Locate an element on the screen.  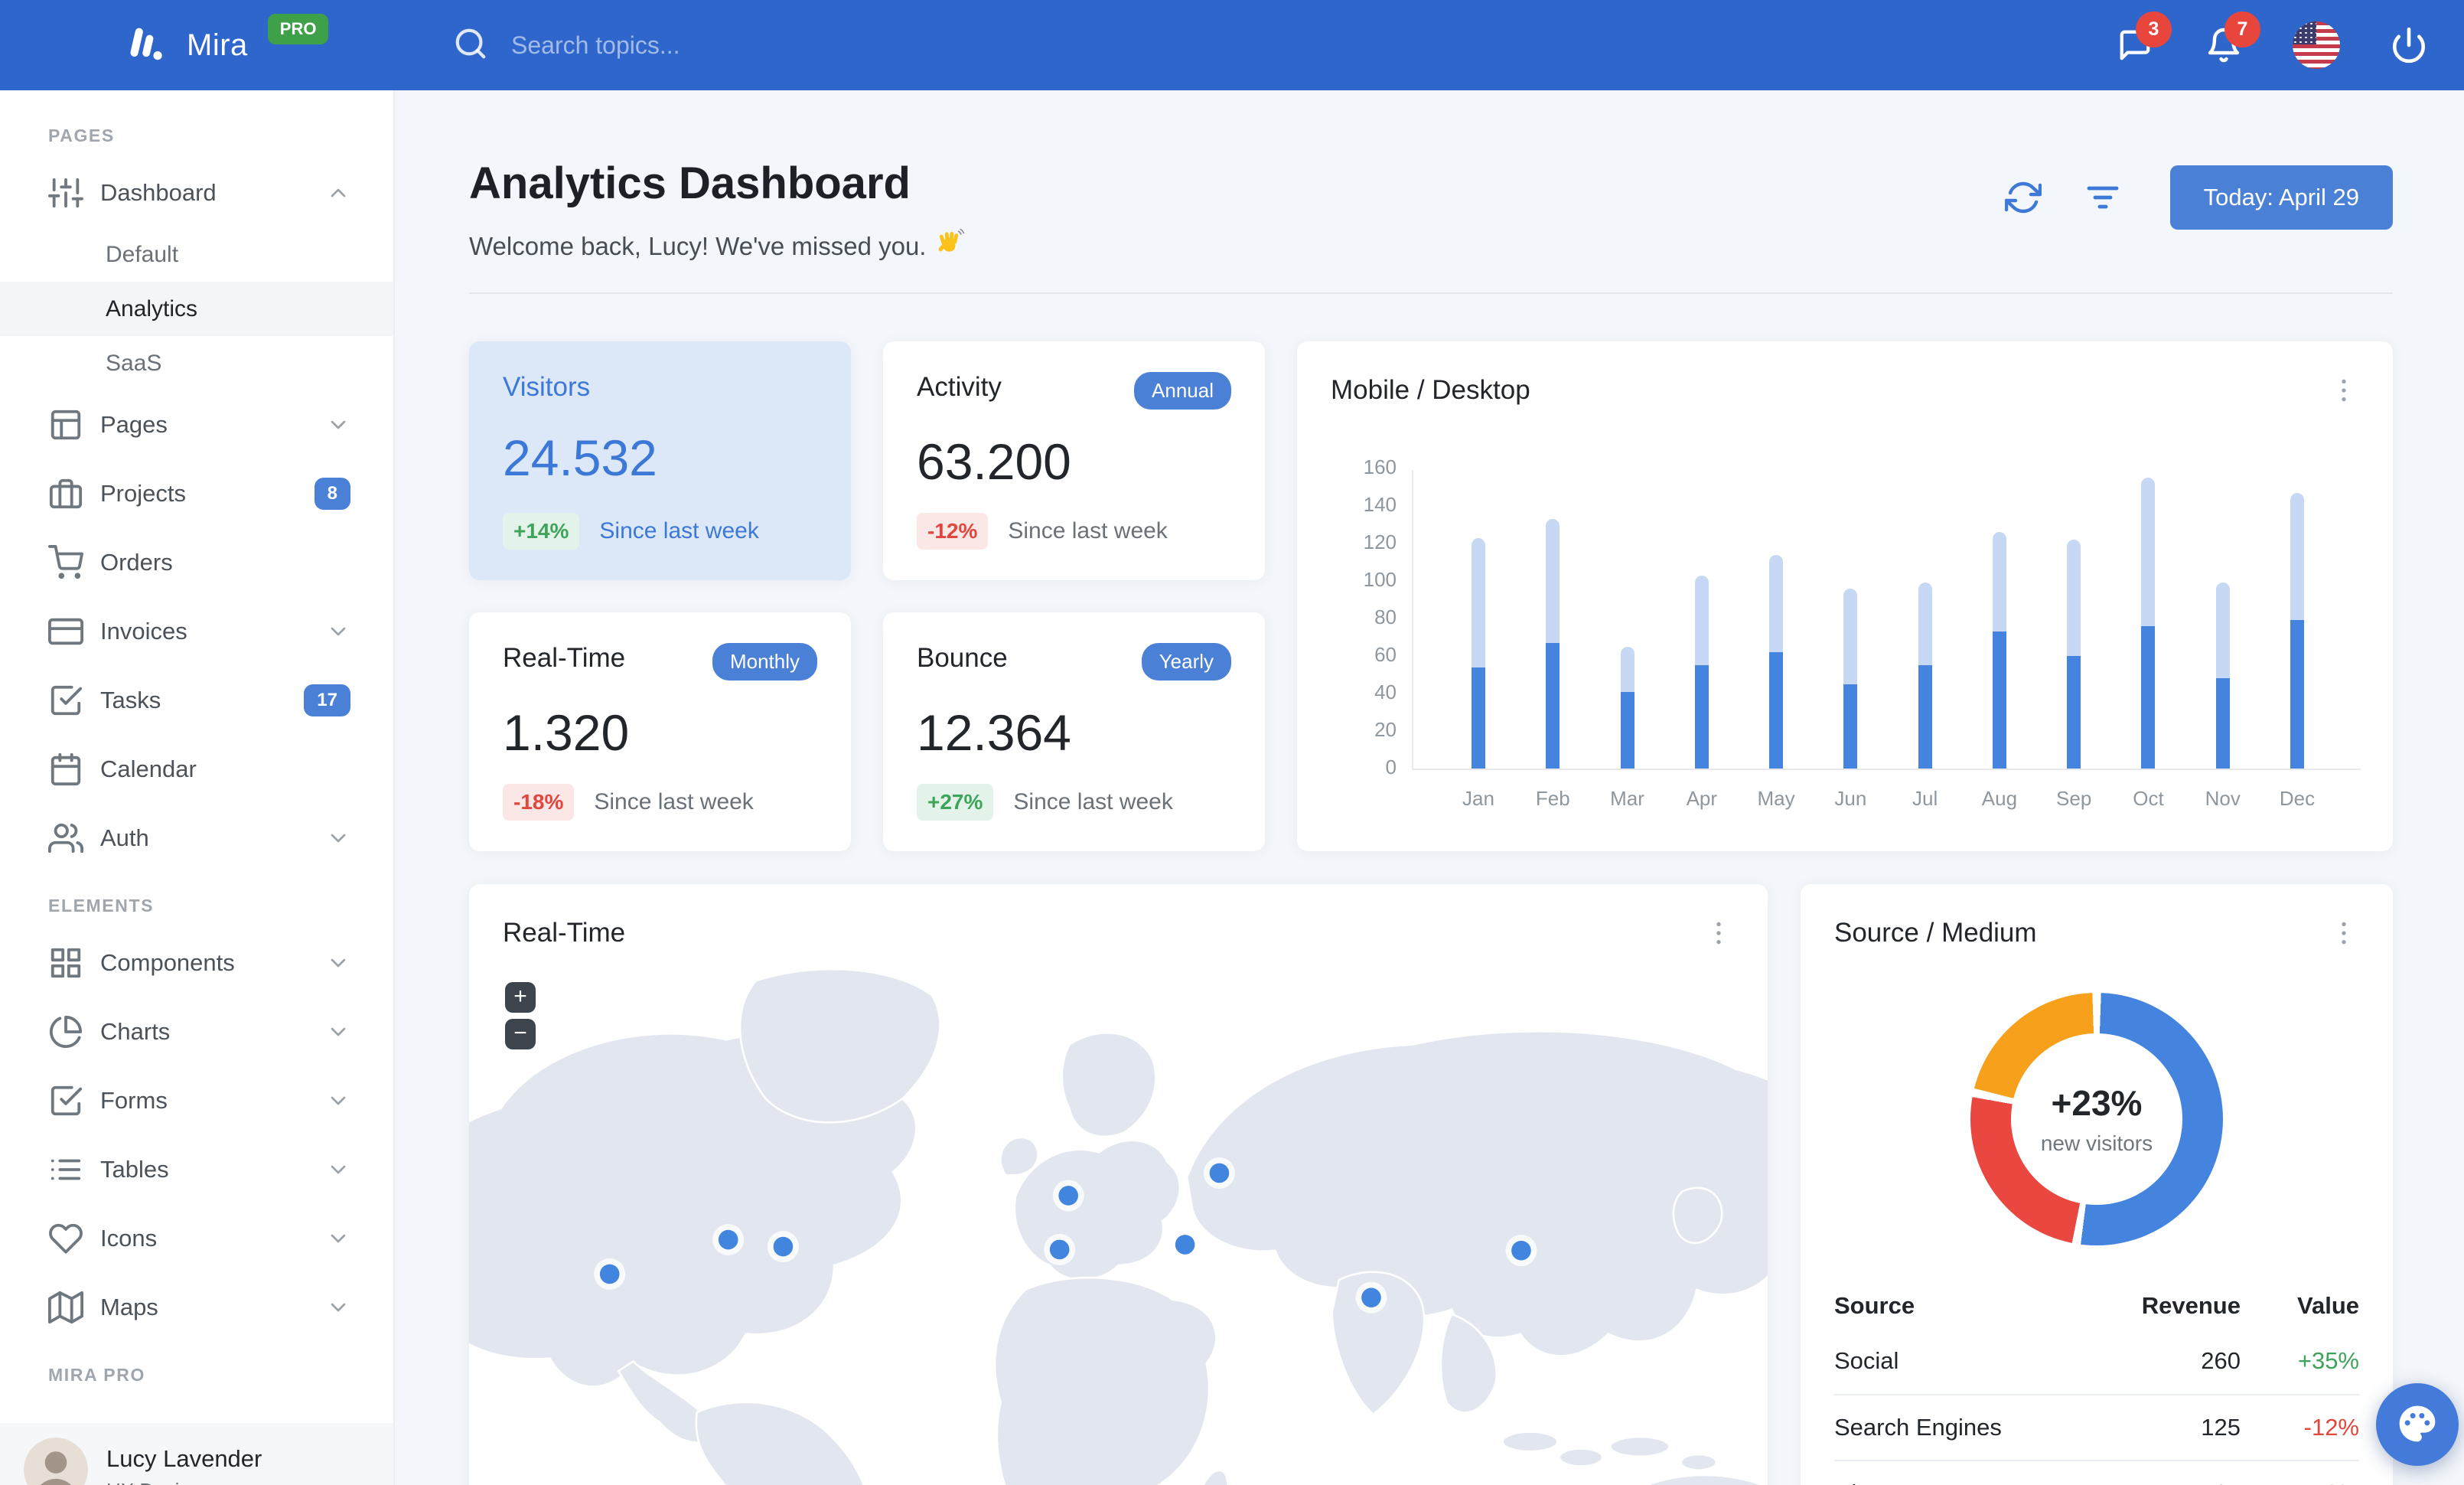
stat-title: Visitors is located at coordinates (547, 387).